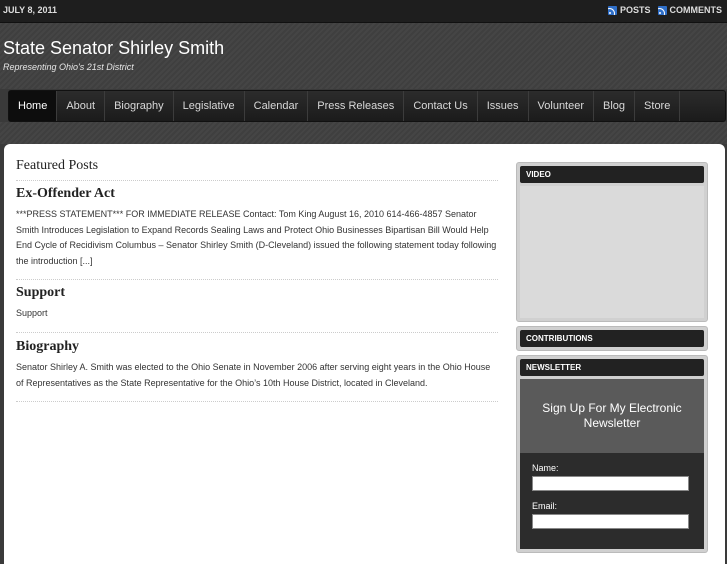  Describe the element at coordinates (503, 106) in the screenshot. I see `nav-item-issues: Issues` at that location.